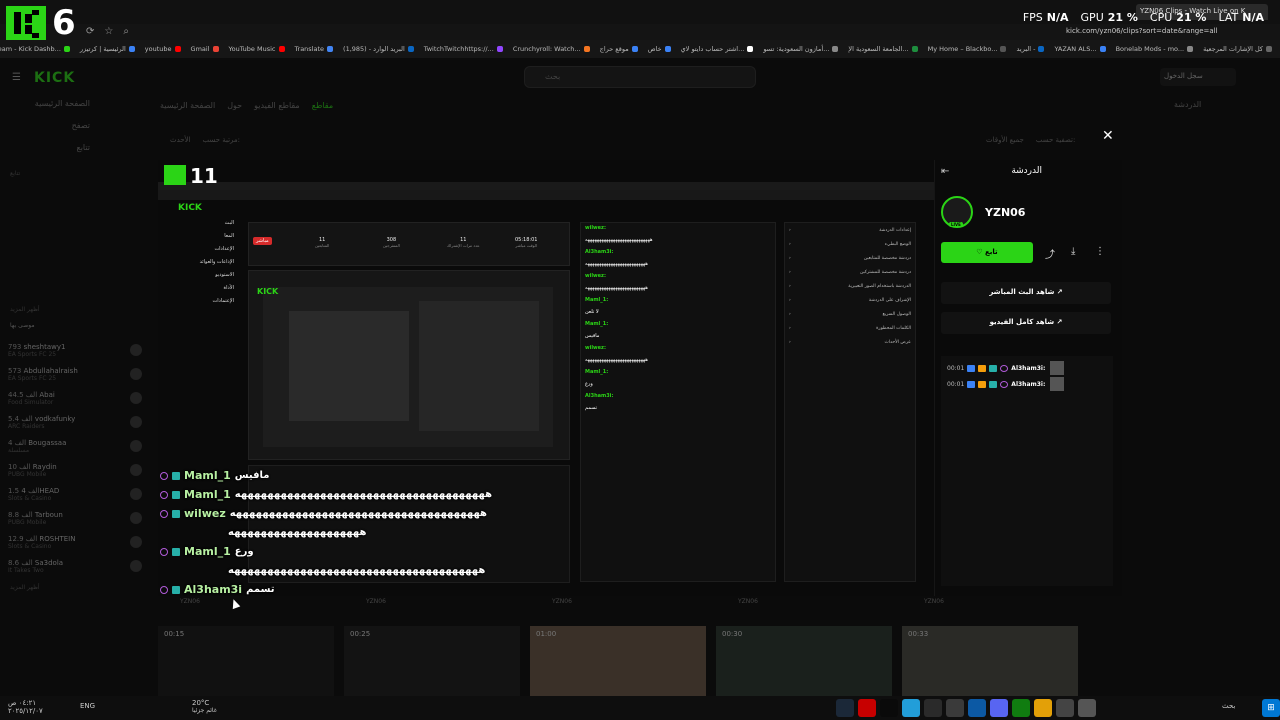 The width and height of the screenshot is (1280, 720). I want to click on bookmark-item: البريد -, so click(1030, 49).